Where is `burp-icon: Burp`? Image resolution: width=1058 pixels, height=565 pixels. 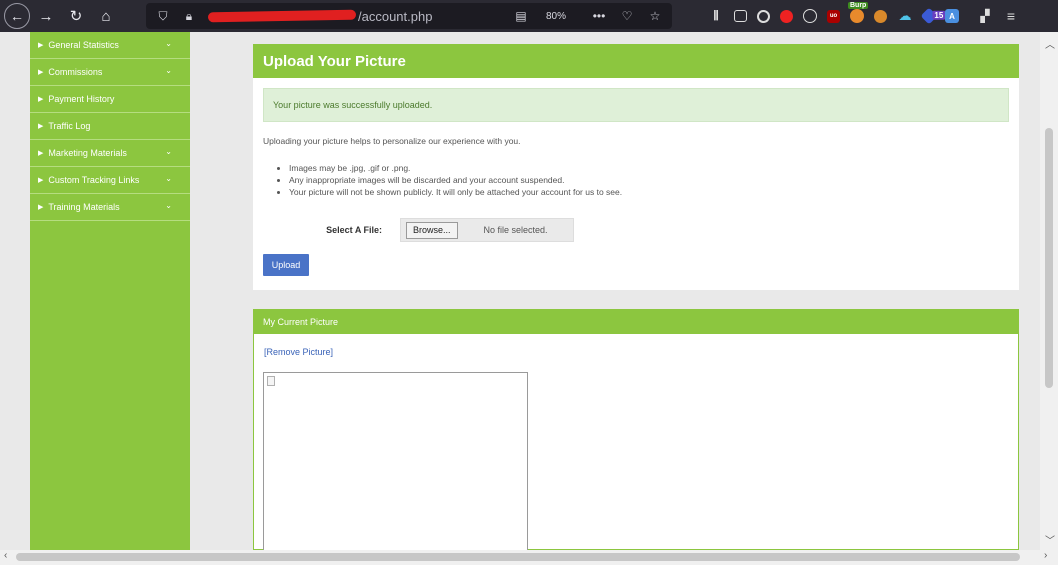 burp-icon: Burp is located at coordinates (858, 12).